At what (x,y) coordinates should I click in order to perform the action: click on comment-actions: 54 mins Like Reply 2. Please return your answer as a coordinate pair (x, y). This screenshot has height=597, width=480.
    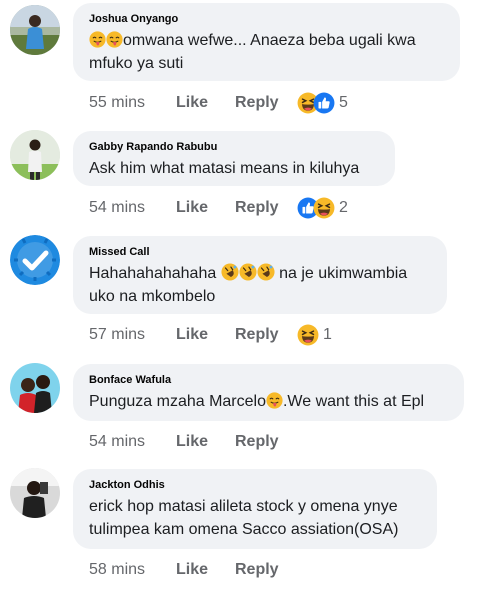
    Looking at the image, I should click on (218, 208).